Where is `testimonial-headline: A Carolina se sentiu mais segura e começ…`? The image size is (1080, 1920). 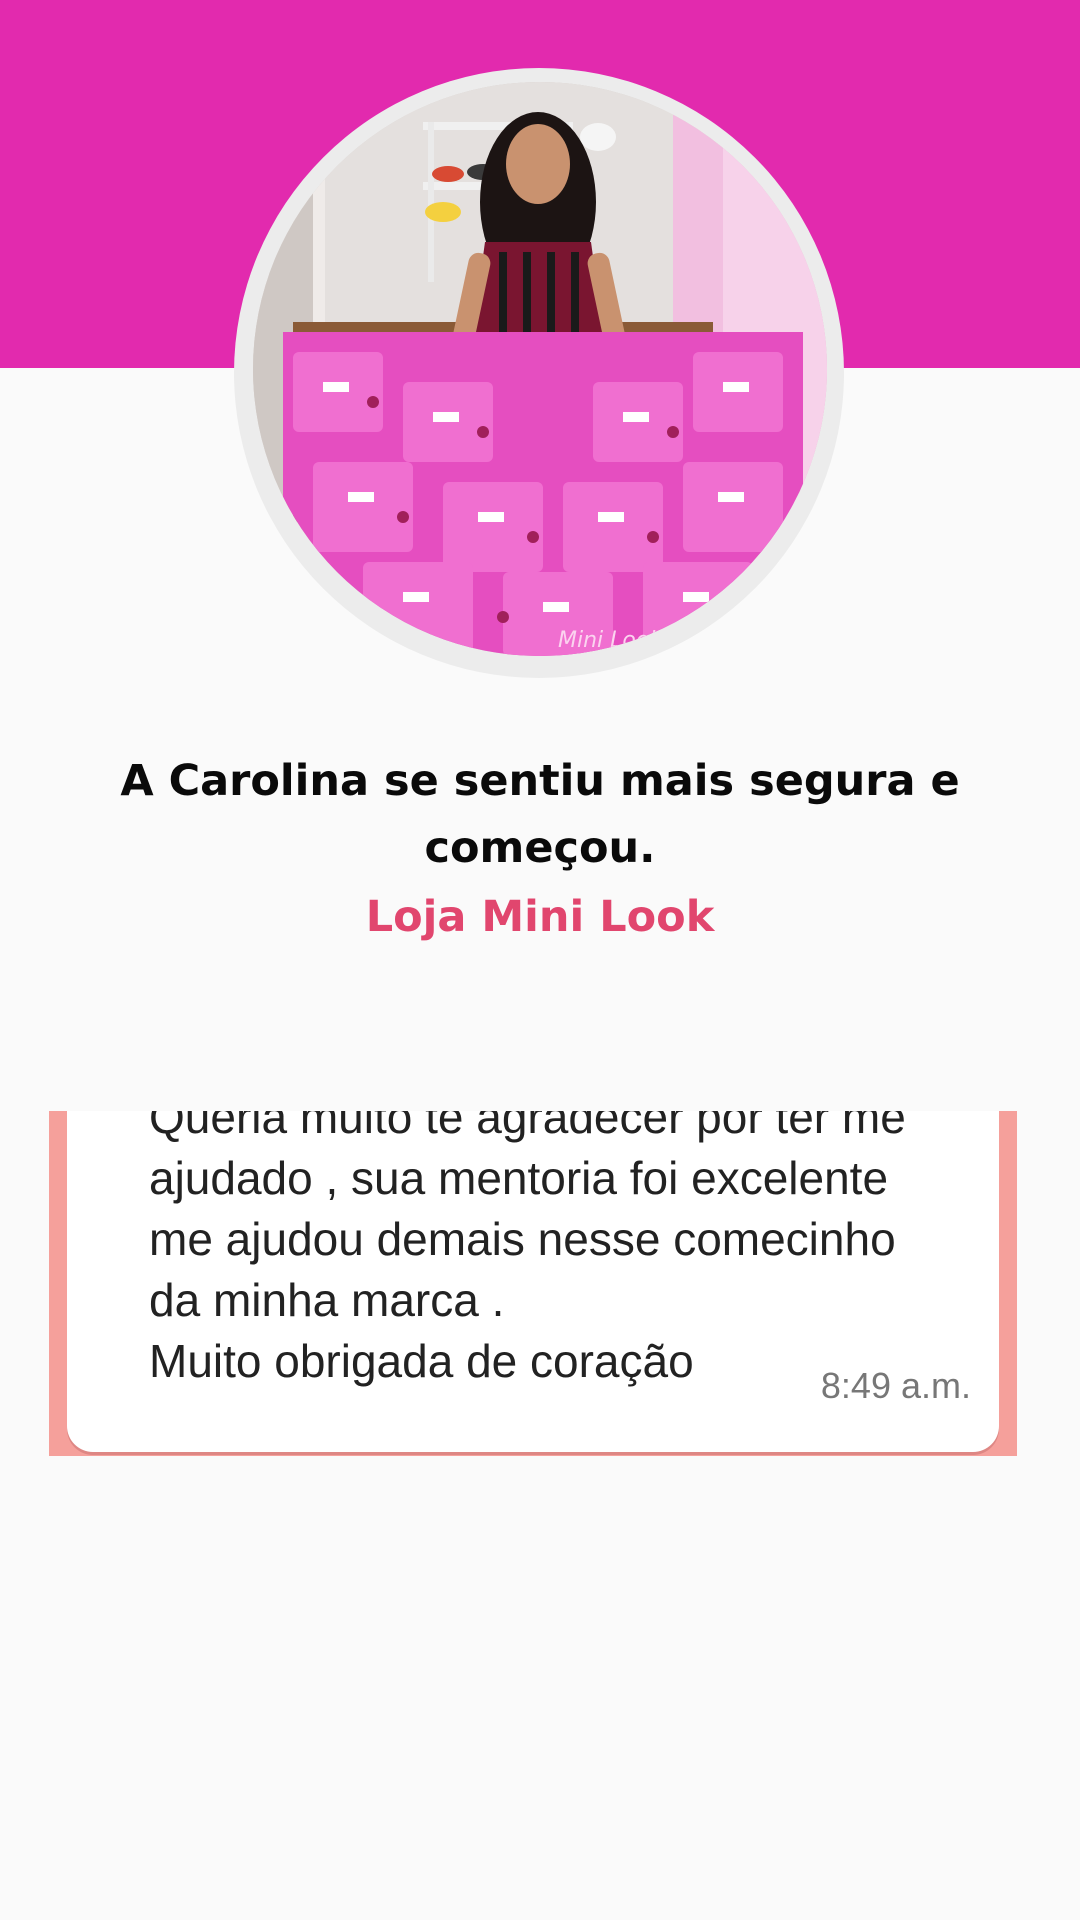 testimonial-headline: A Carolina se sentiu mais segura e começ… is located at coordinates (540, 814).